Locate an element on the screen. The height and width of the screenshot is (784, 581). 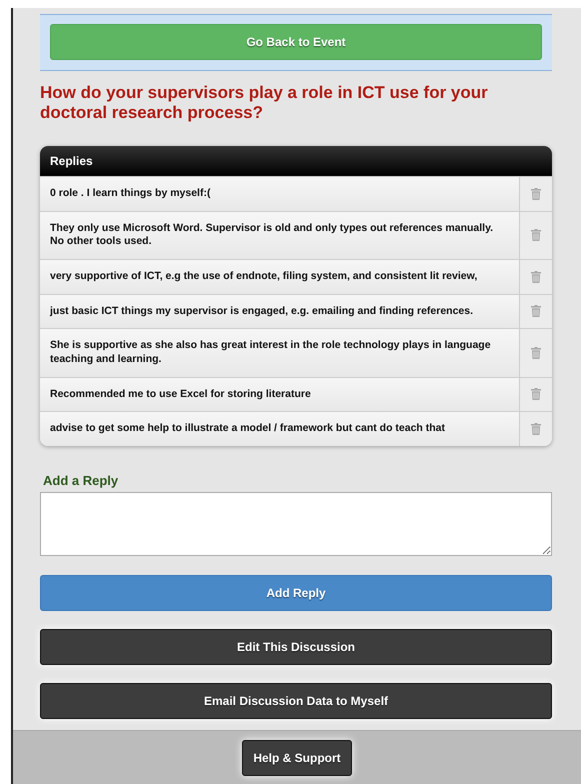
reply-text: advise to get some help to illustrate a model / framework but cant do teach that is located at coordinates (280, 429).